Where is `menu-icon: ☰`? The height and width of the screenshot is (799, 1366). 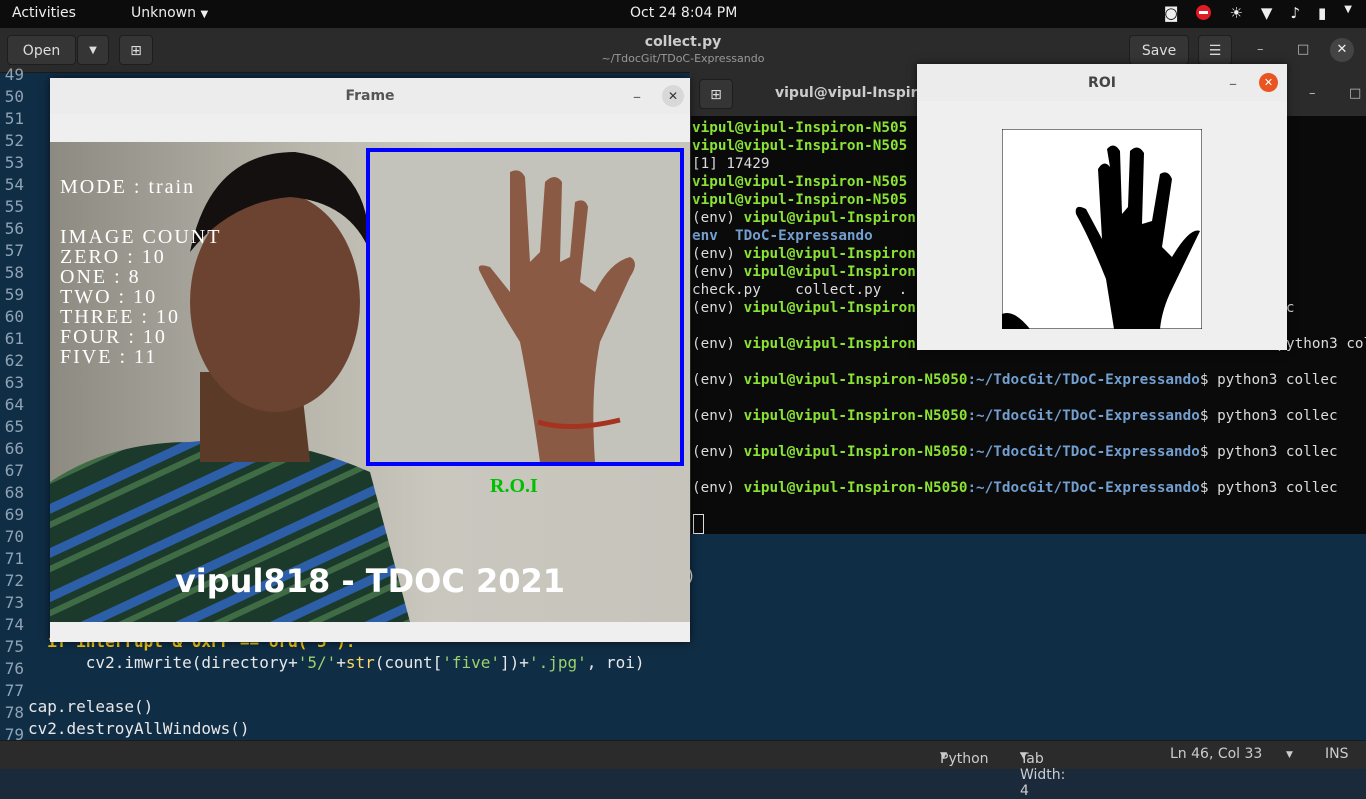 menu-icon: ☰ is located at coordinates (1215, 51).